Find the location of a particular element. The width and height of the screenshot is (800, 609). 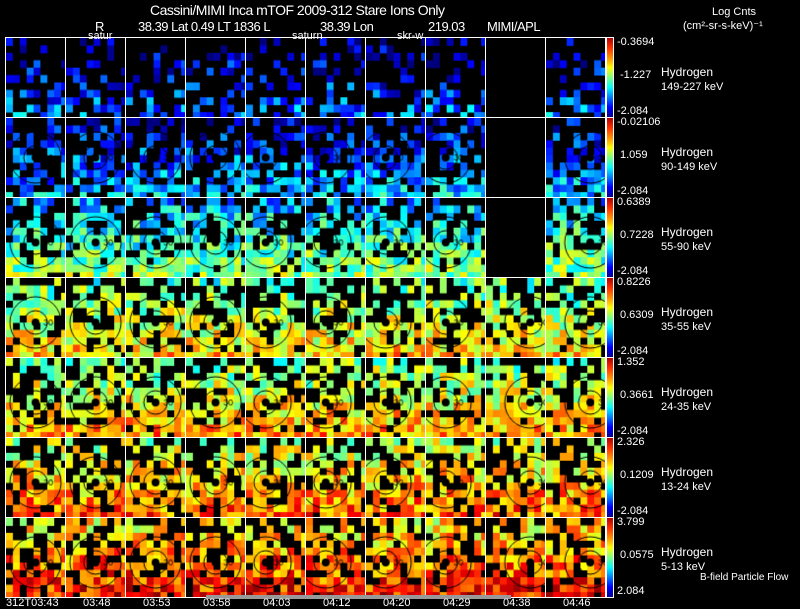

heatmap-panel-r2-c0 is located at coordinates (35, 237).